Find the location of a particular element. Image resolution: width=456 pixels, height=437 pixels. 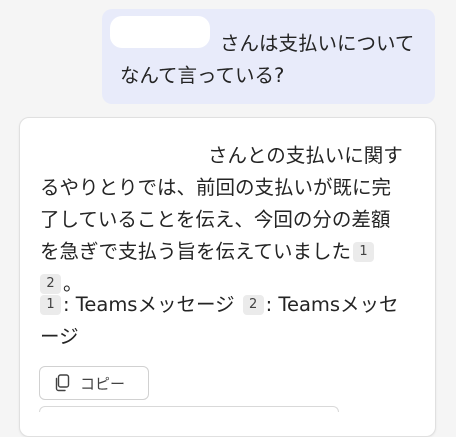

response-line-2: るやりとりでは、前回の支払いが既に完 is located at coordinates (216, 187).